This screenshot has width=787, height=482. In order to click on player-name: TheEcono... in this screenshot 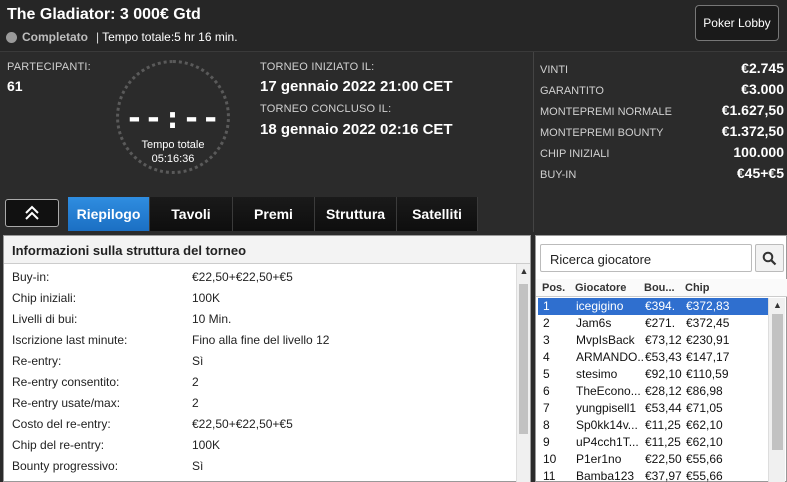, I will do `click(608, 391)`.